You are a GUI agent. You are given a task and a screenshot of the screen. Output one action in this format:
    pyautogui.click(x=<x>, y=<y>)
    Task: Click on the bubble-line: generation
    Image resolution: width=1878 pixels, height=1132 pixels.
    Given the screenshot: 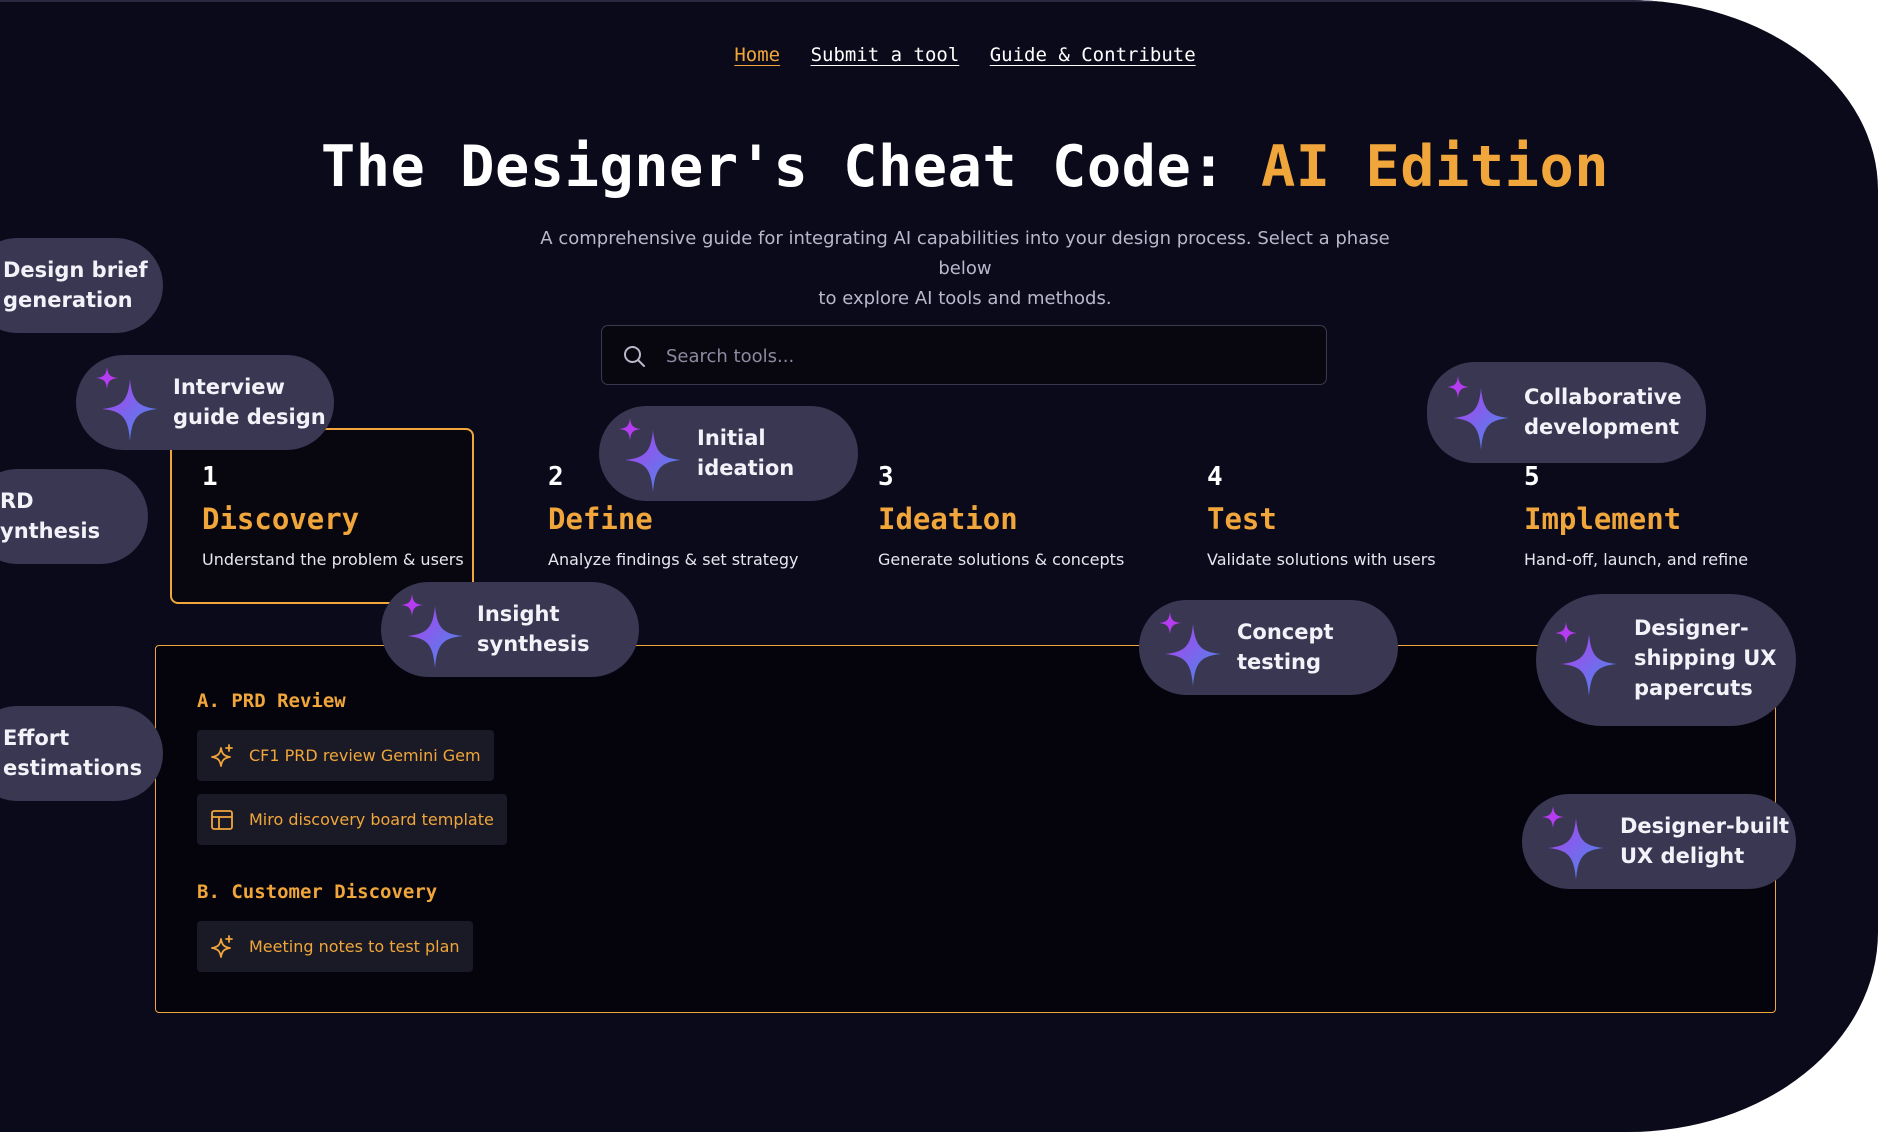 What is the action you would take?
    pyautogui.click(x=68, y=300)
    